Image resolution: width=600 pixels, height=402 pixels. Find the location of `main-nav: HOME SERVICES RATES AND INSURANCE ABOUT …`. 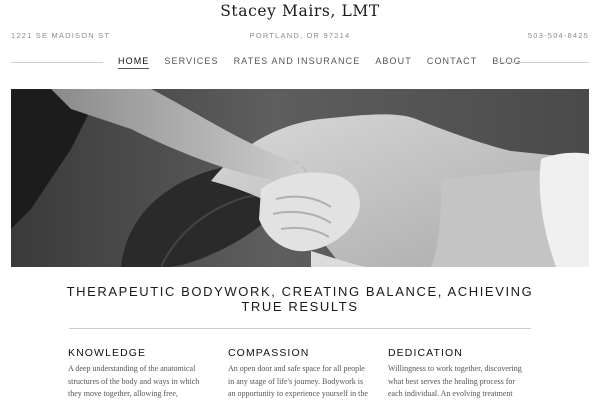

main-nav: HOME SERVICES RATES AND INSURANCE ABOUT … is located at coordinates (327, 62).